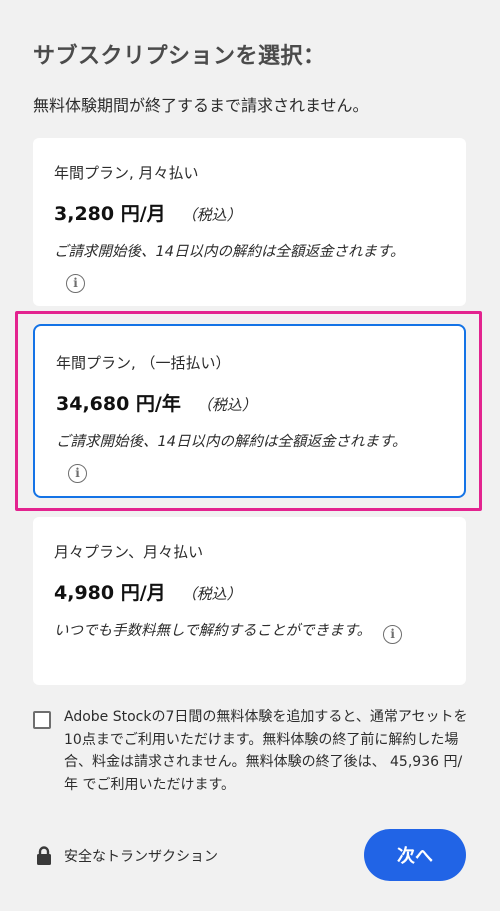 The height and width of the screenshot is (911, 500). What do you see at coordinates (42, 720) in the screenshot?
I see `stock-addon-checkbox` at bounding box center [42, 720].